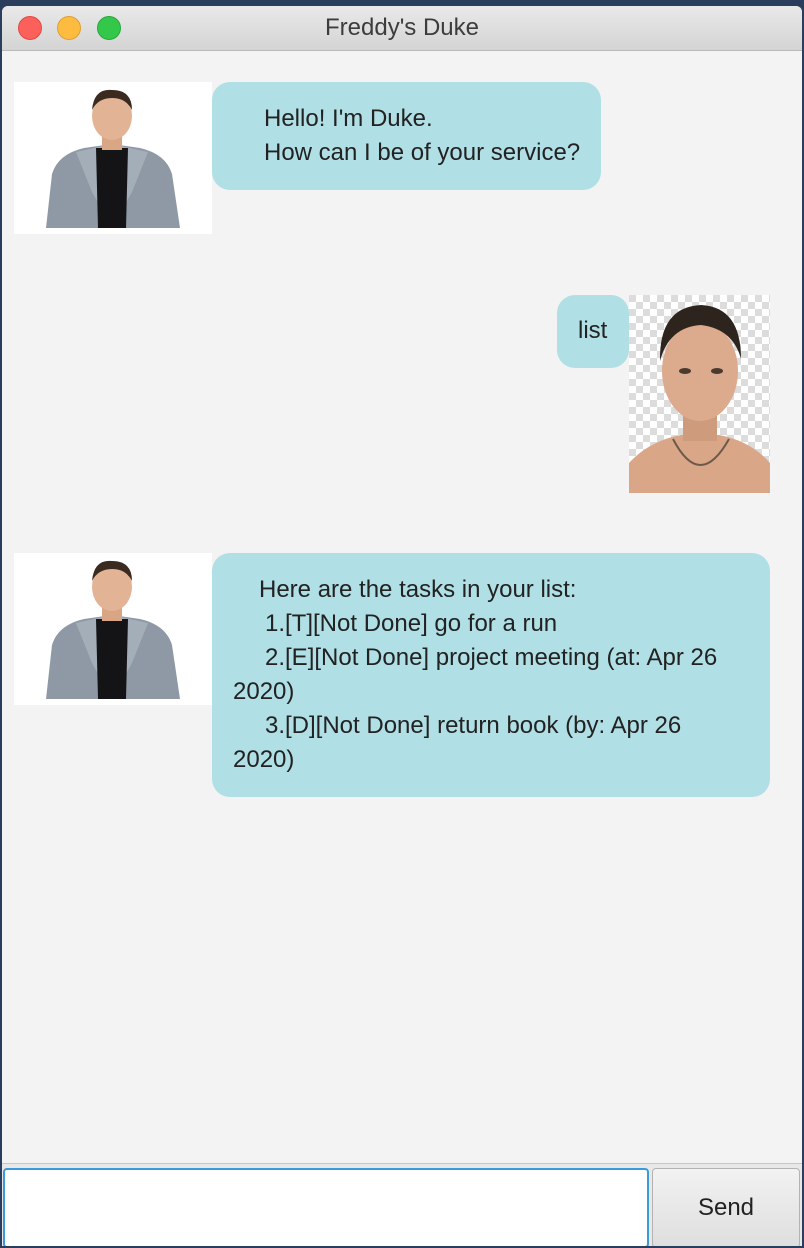  I want to click on user-message-bubble: list, so click(593, 331).